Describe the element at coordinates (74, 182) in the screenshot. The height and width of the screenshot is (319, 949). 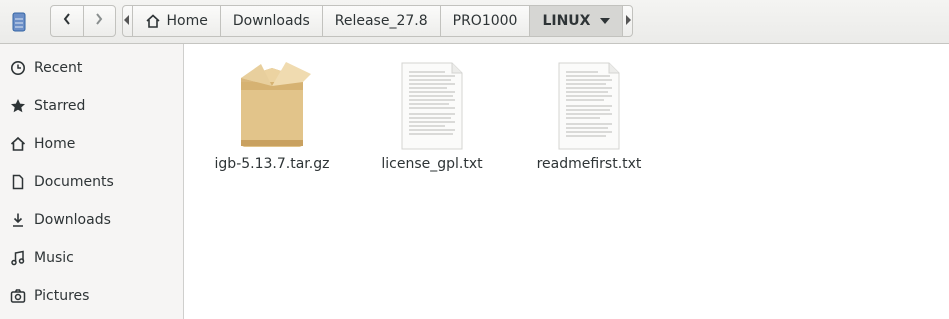
I see `sidebar-item-label: Documents` at that location.